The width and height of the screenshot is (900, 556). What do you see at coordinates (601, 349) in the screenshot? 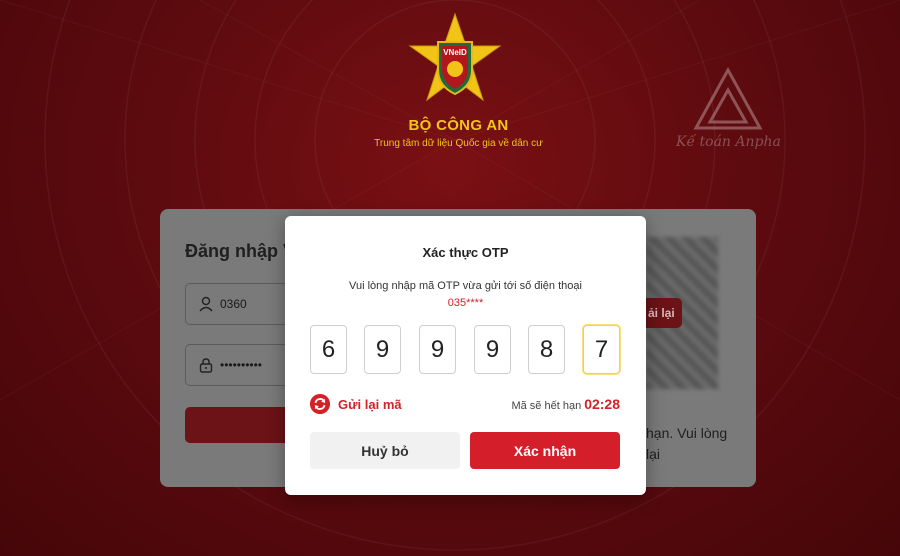
I see `otp-digit-input-active: 7` at bounding box center [601, 349].